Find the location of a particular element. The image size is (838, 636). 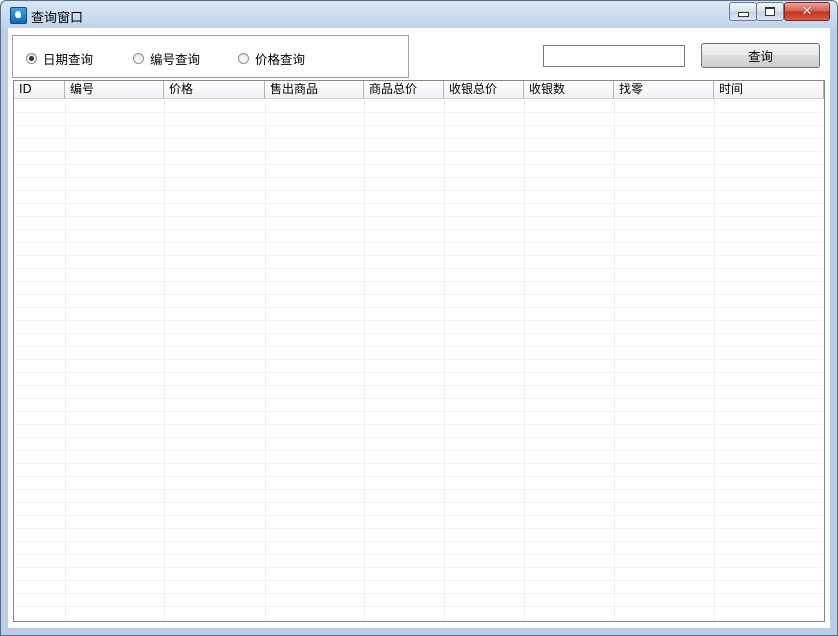

column-header-price: 价格 is located at coordinates (214, 89).